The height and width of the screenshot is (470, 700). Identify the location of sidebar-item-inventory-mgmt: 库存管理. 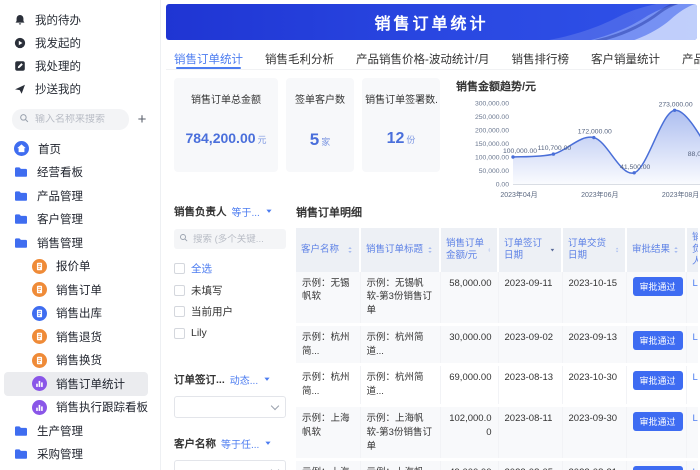
(76, 468).